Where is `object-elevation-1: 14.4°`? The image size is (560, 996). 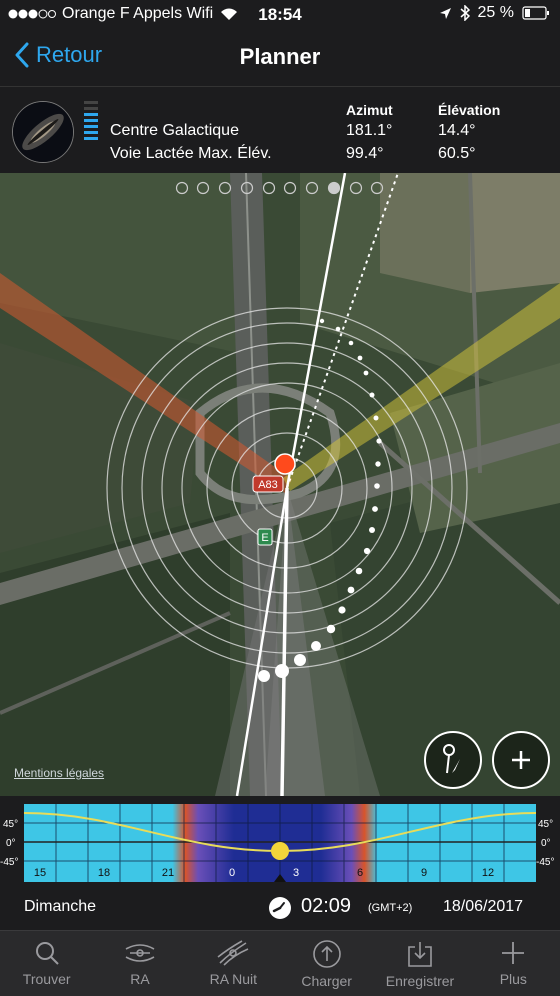
object-elevation-1: 14.4° is located at coordinates (457, 130).